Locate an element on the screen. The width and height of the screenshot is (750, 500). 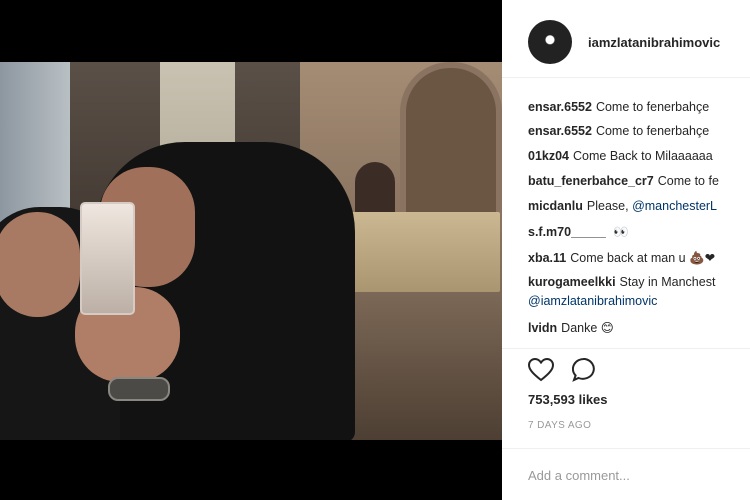
photo-phone is located at coordinates (107, 258).